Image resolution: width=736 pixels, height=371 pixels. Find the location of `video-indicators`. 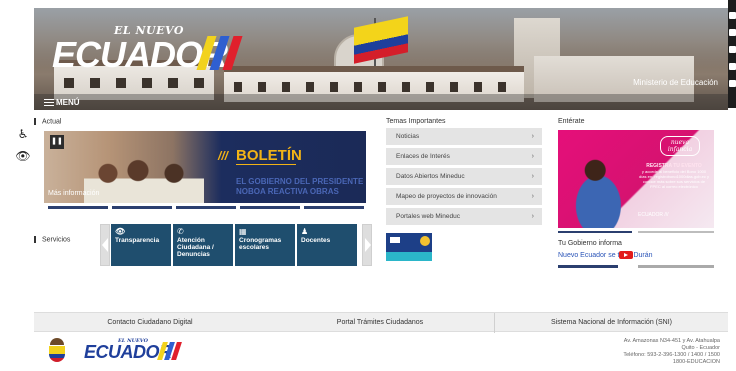

video-indicators is located at coordinates (636, 266).